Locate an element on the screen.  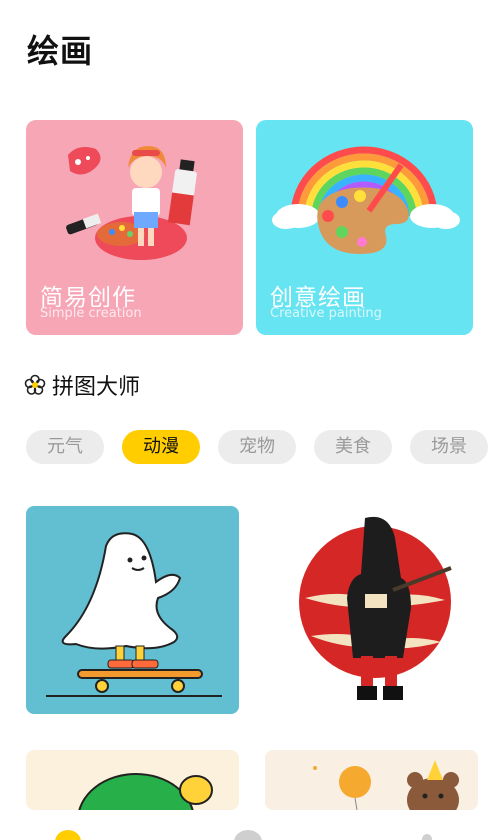
section-title: 拼图大师 is located at coordinates (96, 387).